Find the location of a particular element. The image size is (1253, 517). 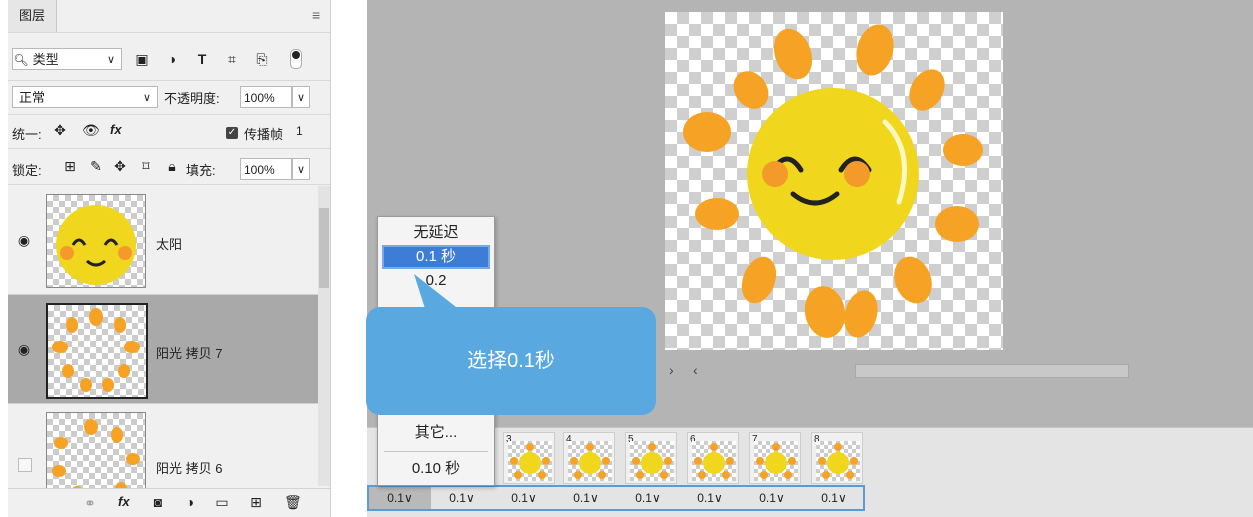

lock-transparent-icon: ⊞ is located at coordinates (70, 166).